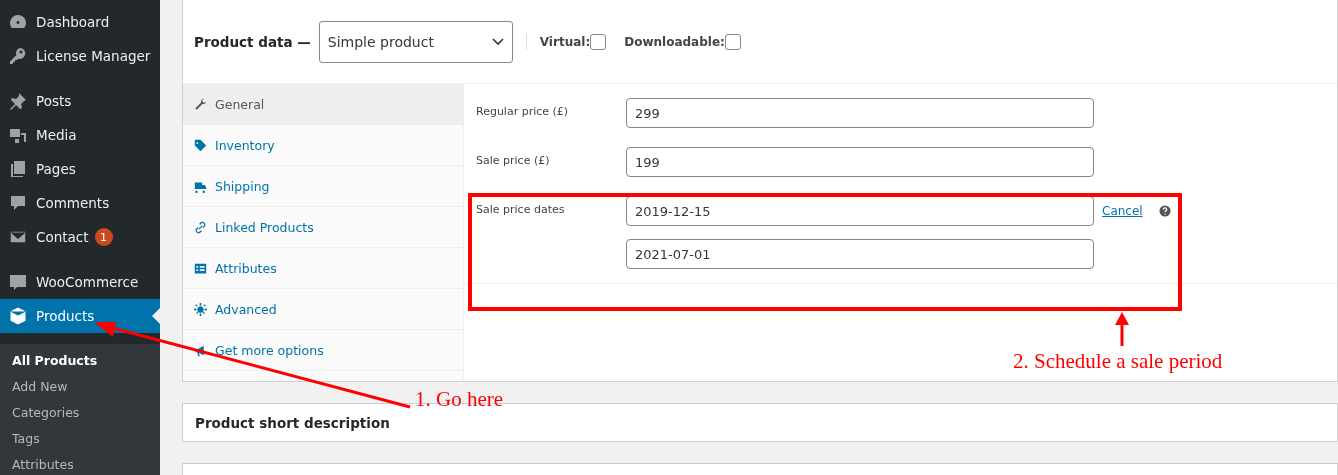  I want to click on text-input: 199, so click(860, 162).